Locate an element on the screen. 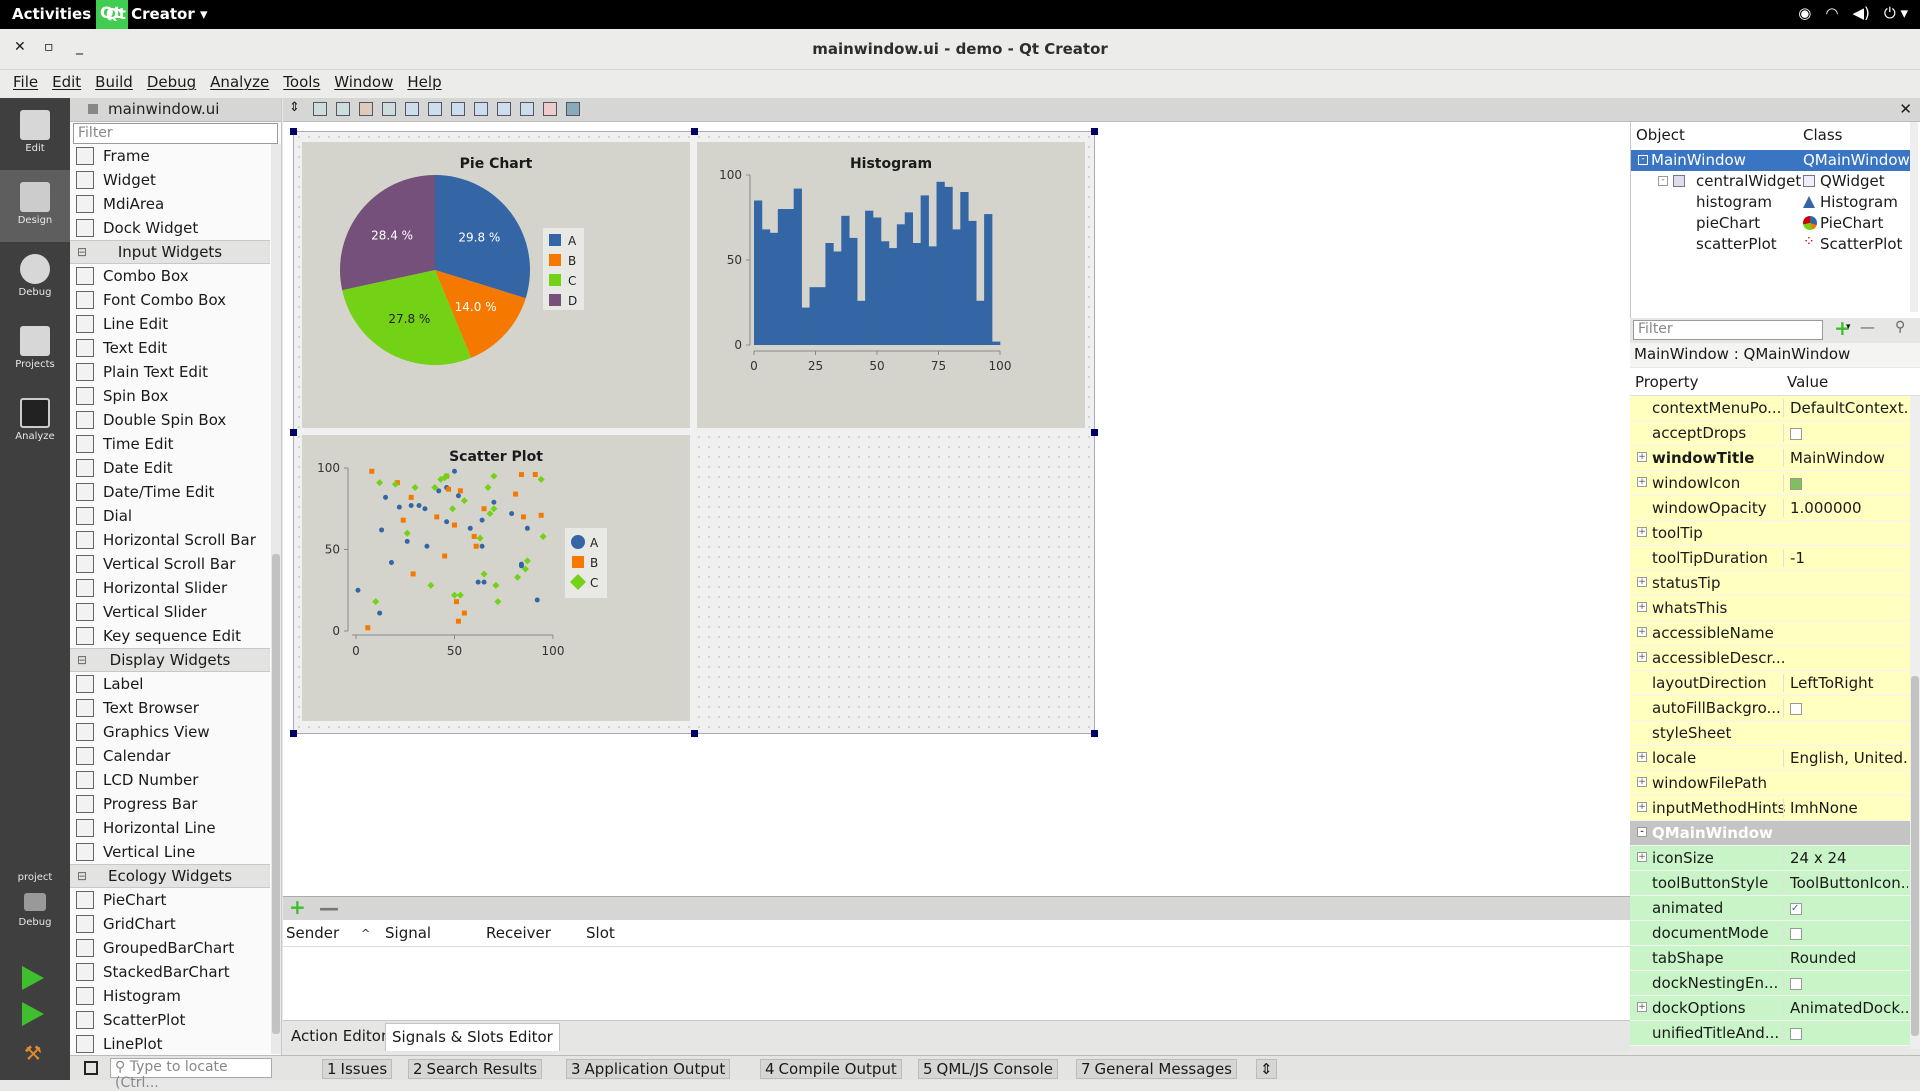  output-pane-button: 2 Search Results is located at coordinates (475, 1069).